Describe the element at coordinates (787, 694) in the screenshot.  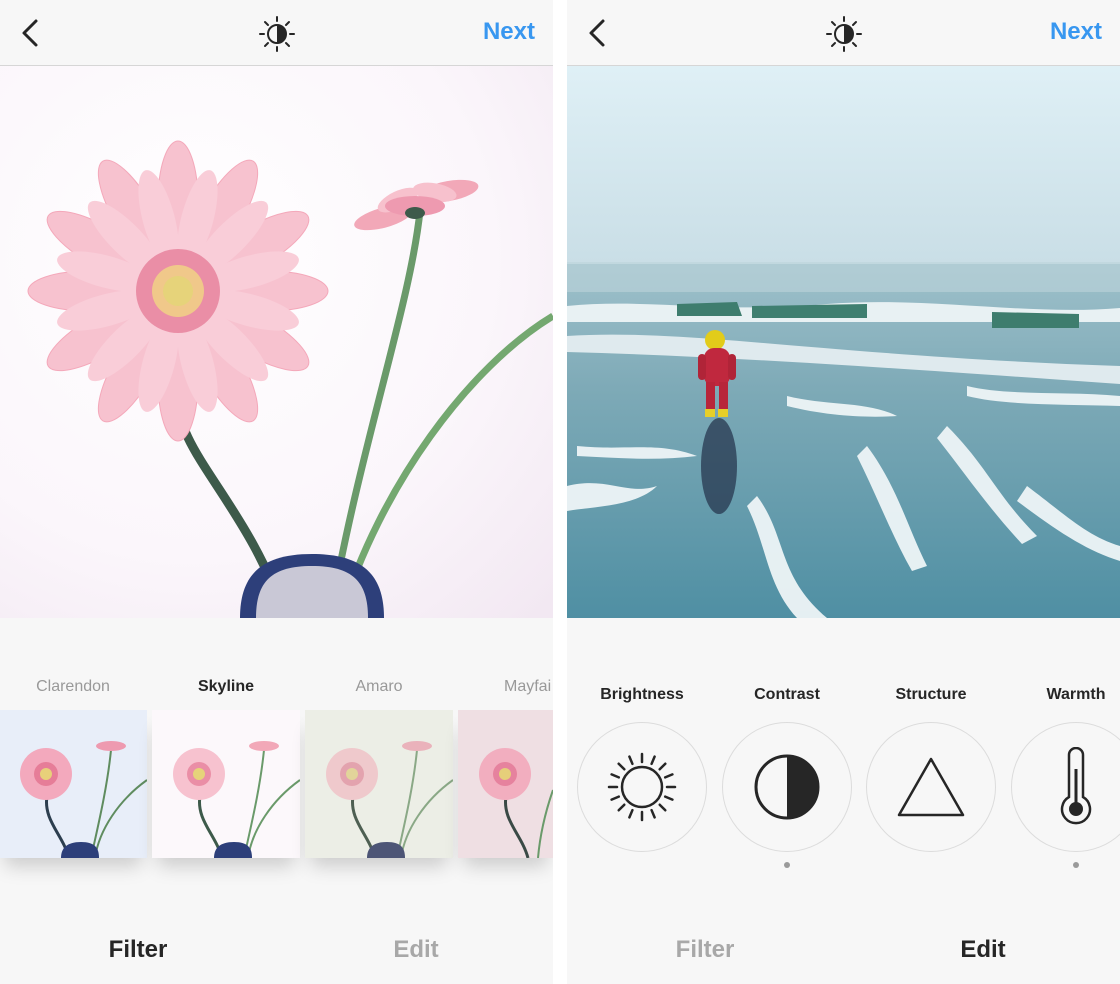
I see `tool-label-contrast: Contrast` at that location.